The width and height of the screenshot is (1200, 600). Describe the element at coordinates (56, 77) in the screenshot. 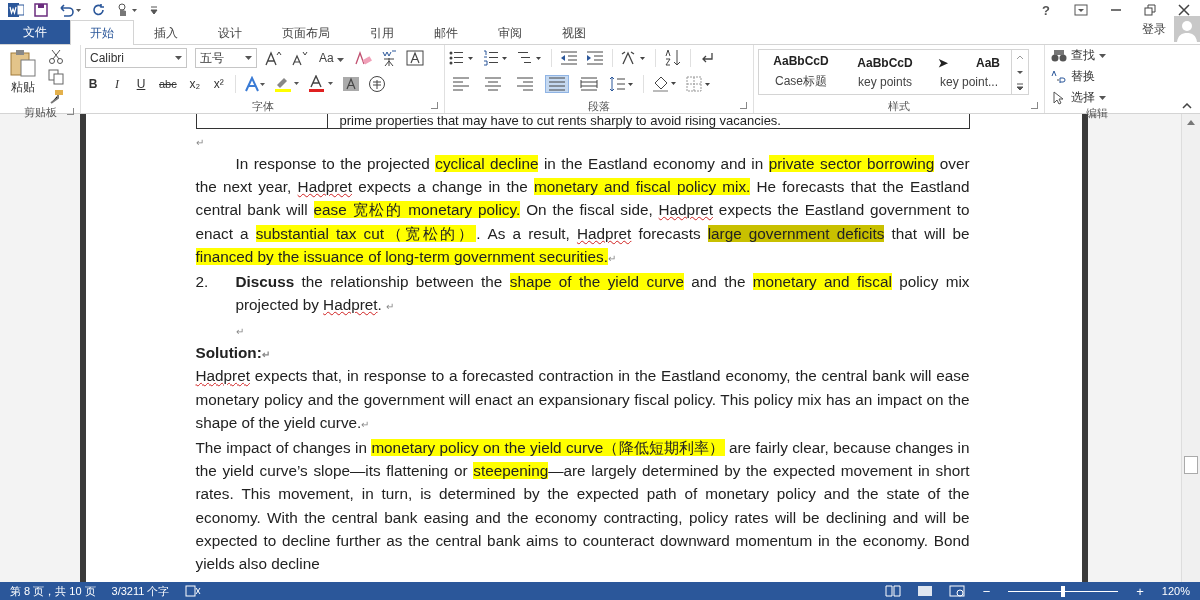

I see `copy-icon` at that location.